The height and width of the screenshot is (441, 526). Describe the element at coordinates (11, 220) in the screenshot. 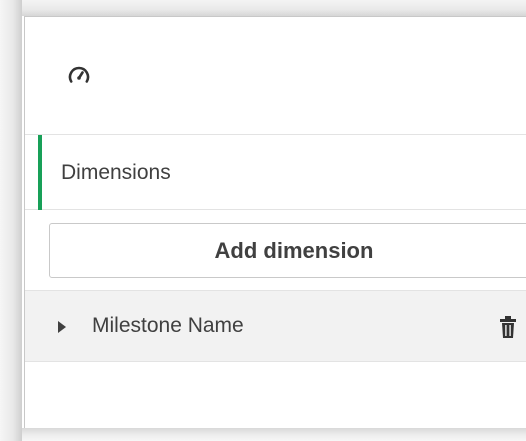

I see `window-shadow-left` at that location.